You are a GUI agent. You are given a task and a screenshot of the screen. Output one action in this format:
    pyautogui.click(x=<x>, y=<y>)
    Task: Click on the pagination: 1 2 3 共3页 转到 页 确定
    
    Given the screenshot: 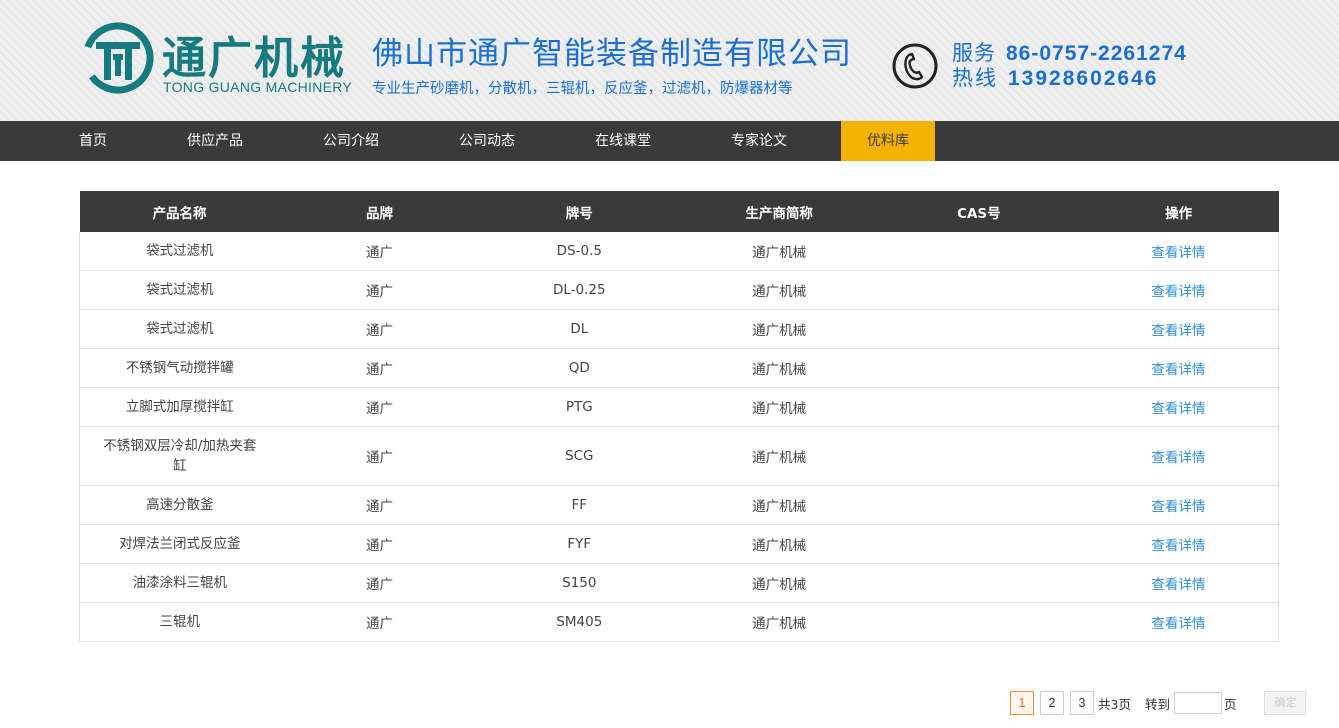 What is the action you would take?
    pyautogui.click(x=1158, y=703)
    